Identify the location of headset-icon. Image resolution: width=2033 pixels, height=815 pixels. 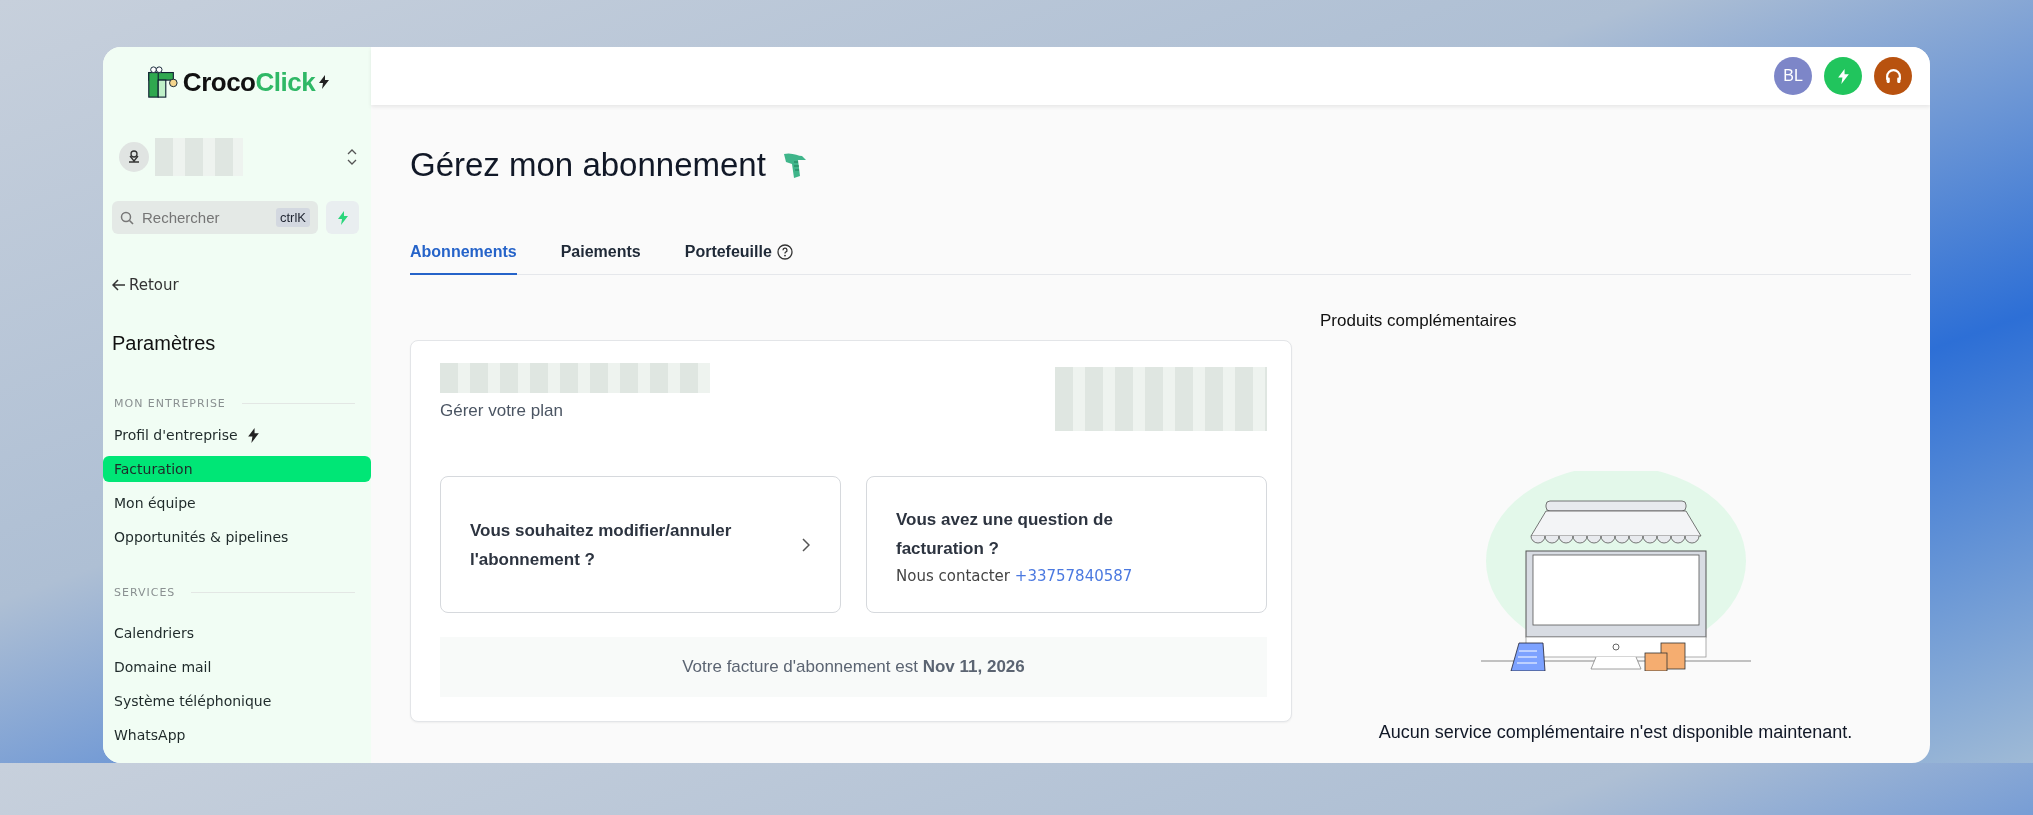
(1893, 76).